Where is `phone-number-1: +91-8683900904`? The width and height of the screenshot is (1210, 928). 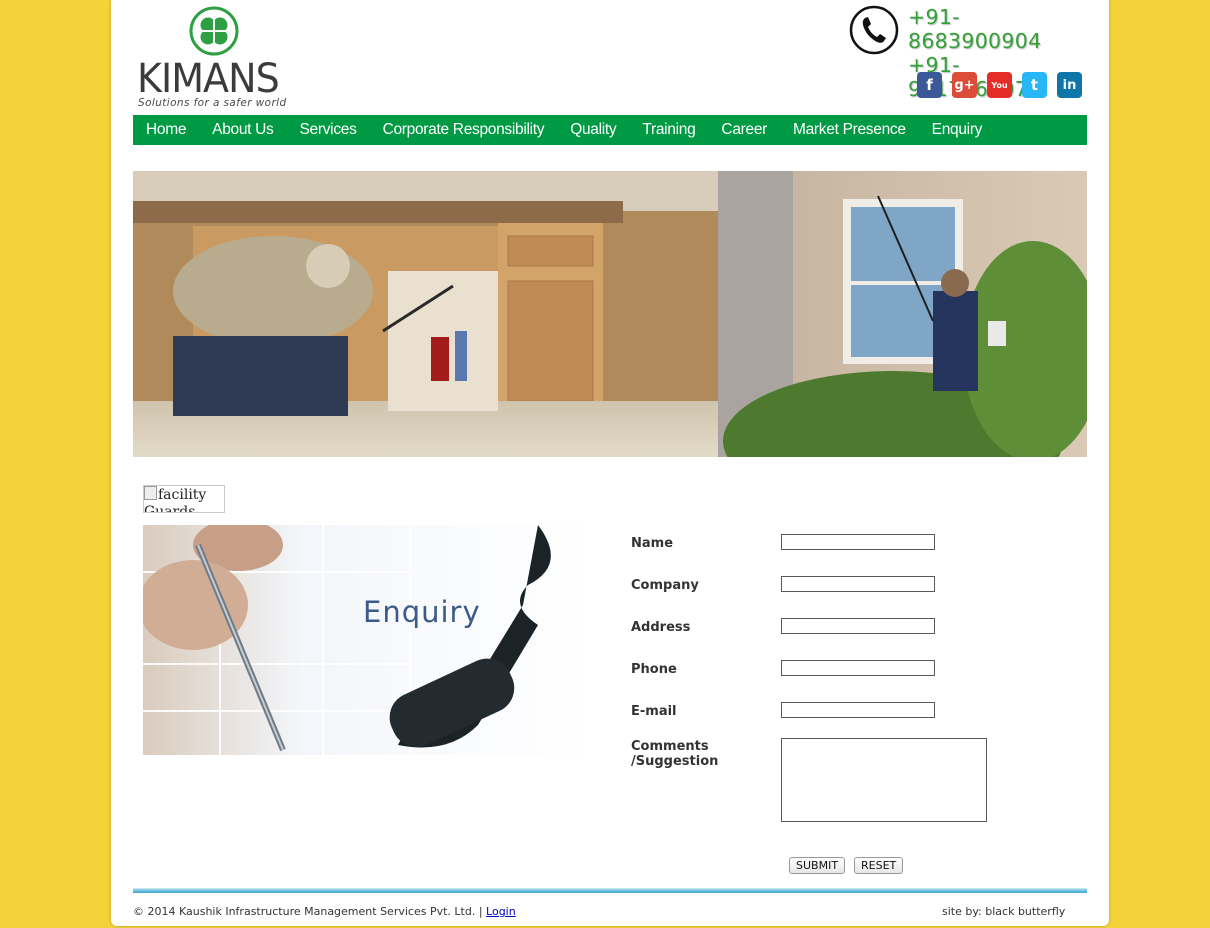 phone-number-1: +91-8683900904 is located at coordinates (998, 29).